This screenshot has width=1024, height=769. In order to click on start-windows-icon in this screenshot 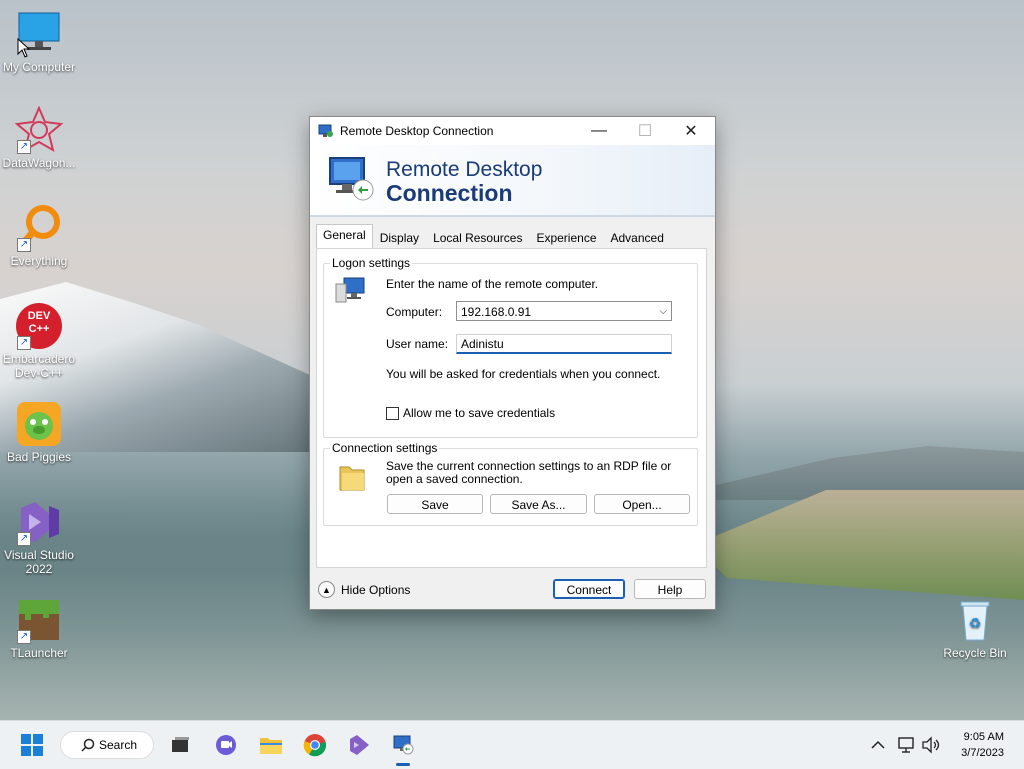, I will do `click(32, 745)`.